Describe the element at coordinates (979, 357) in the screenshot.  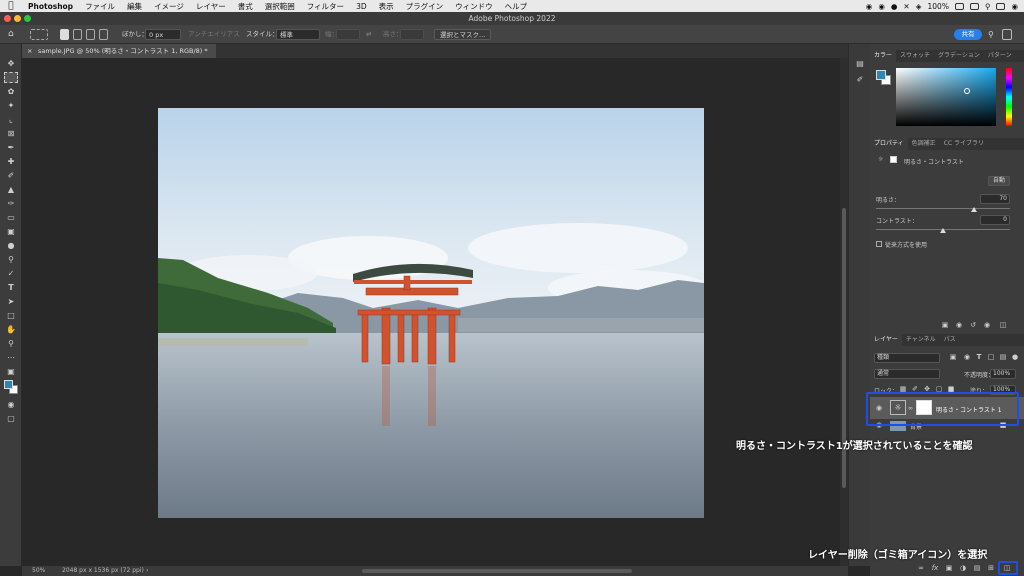
I see `filter-type-icon: T` at that location.